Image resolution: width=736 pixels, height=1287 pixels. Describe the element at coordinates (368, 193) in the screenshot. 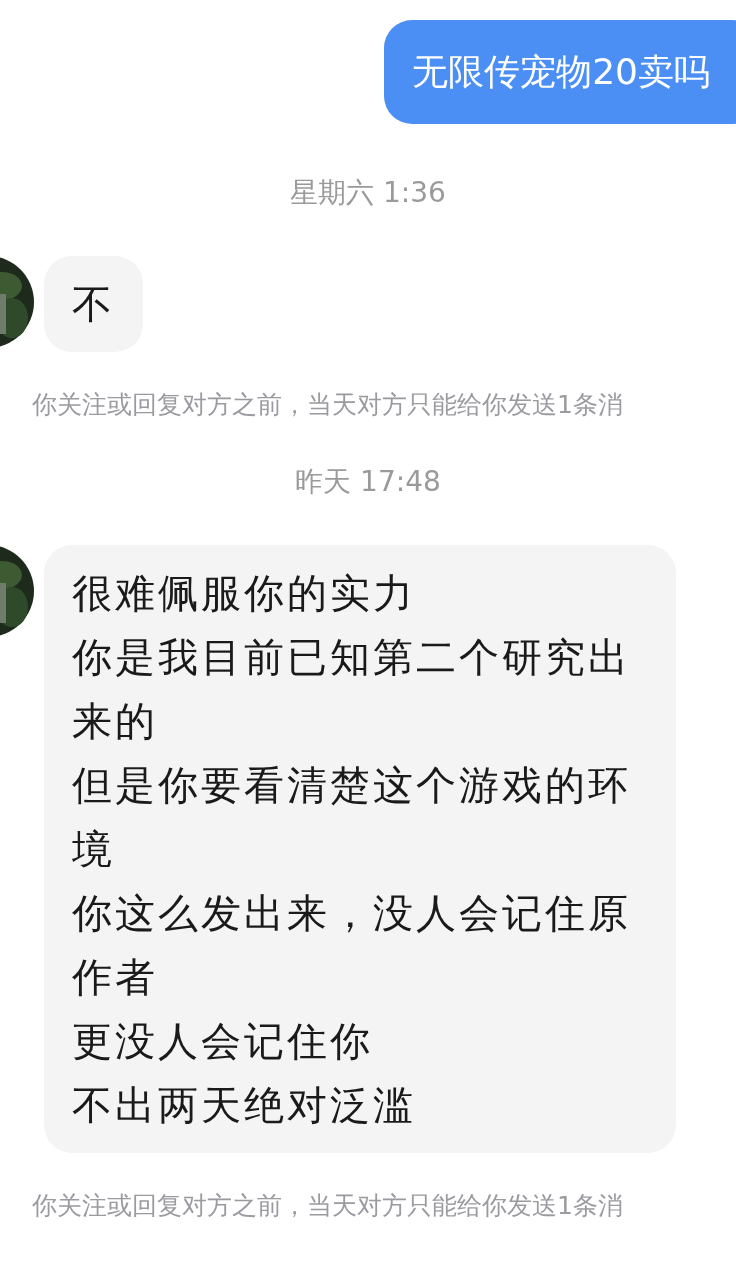

I see `timestamp: 星期六 1:36` at that location.